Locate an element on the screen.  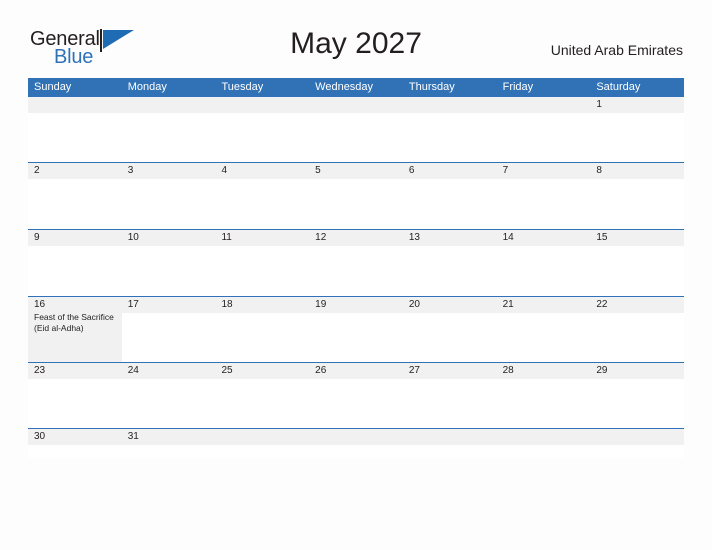
day-header-friday: Friday is located at coordinates (518, 87).